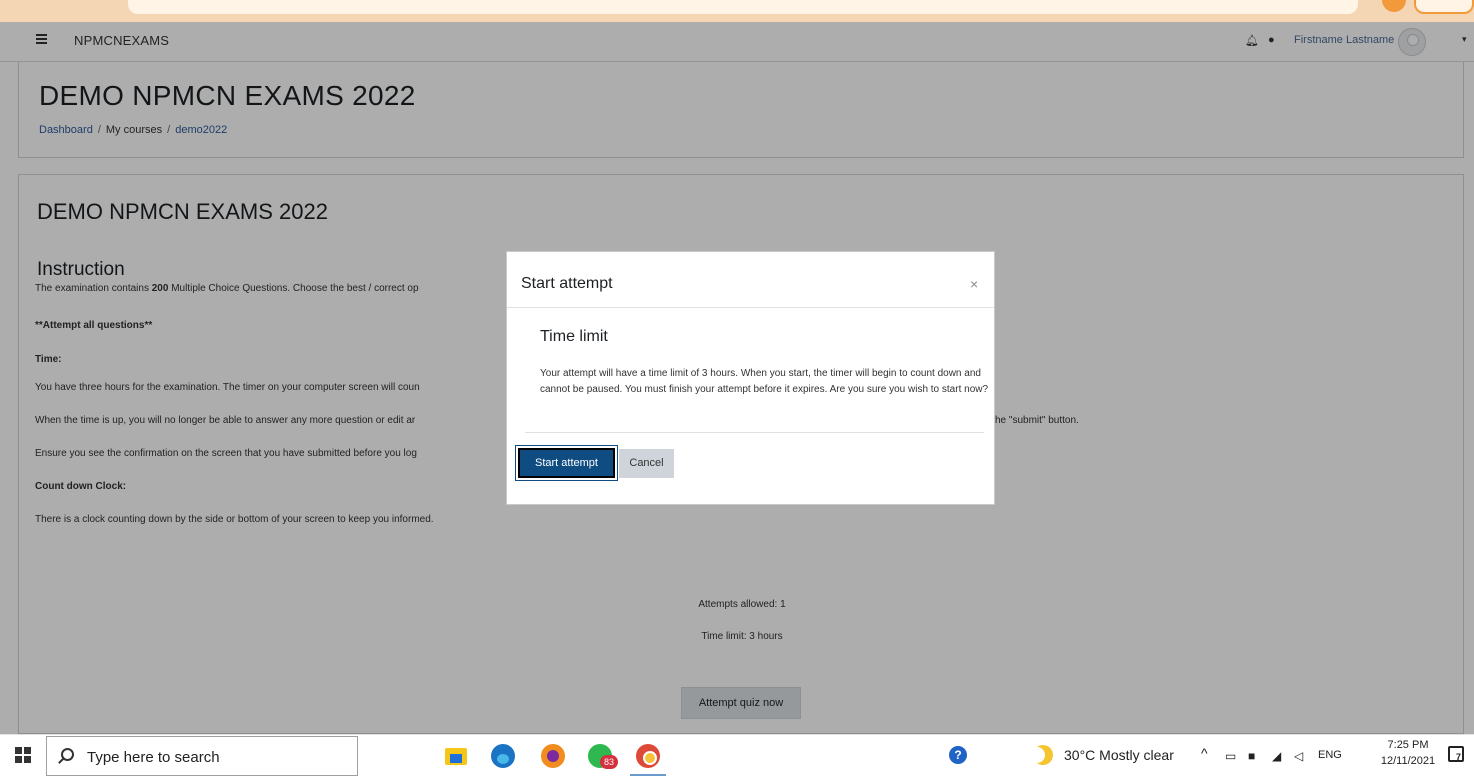 The image size is (1474, 776). I want to click on clock-date: 12/11/2021, so click(1408, 761).